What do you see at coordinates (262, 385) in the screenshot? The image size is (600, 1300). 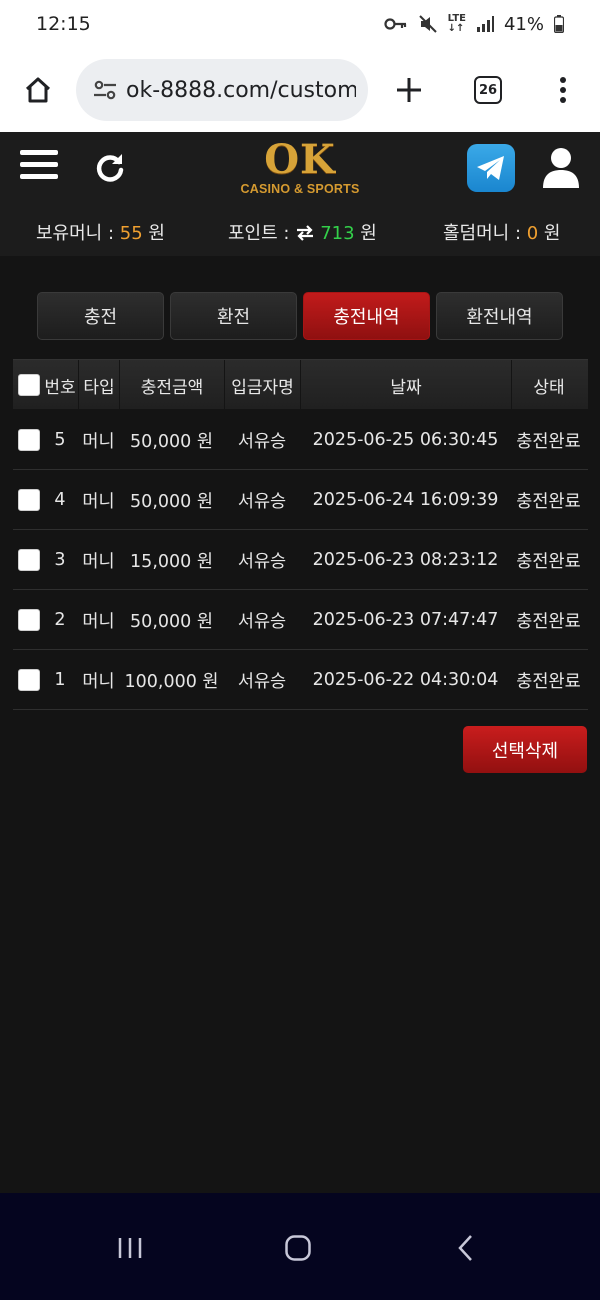 I see `header-depositor: 입금자명` at bounding box center [262, 385].